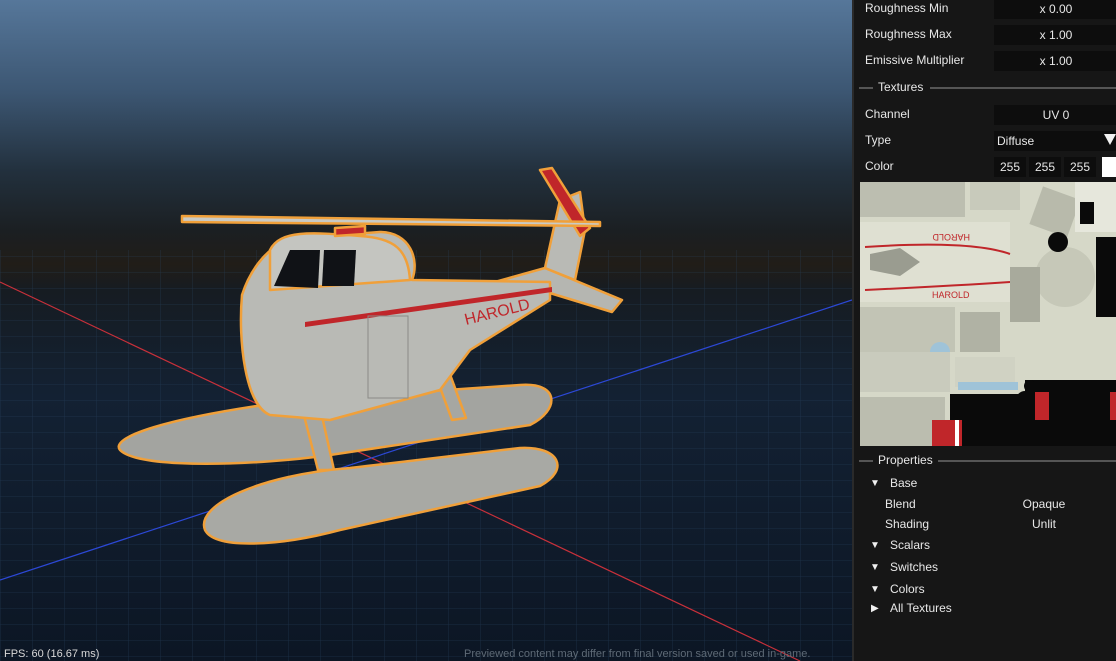  I want to click on color-label: Color, so click(879, 166).